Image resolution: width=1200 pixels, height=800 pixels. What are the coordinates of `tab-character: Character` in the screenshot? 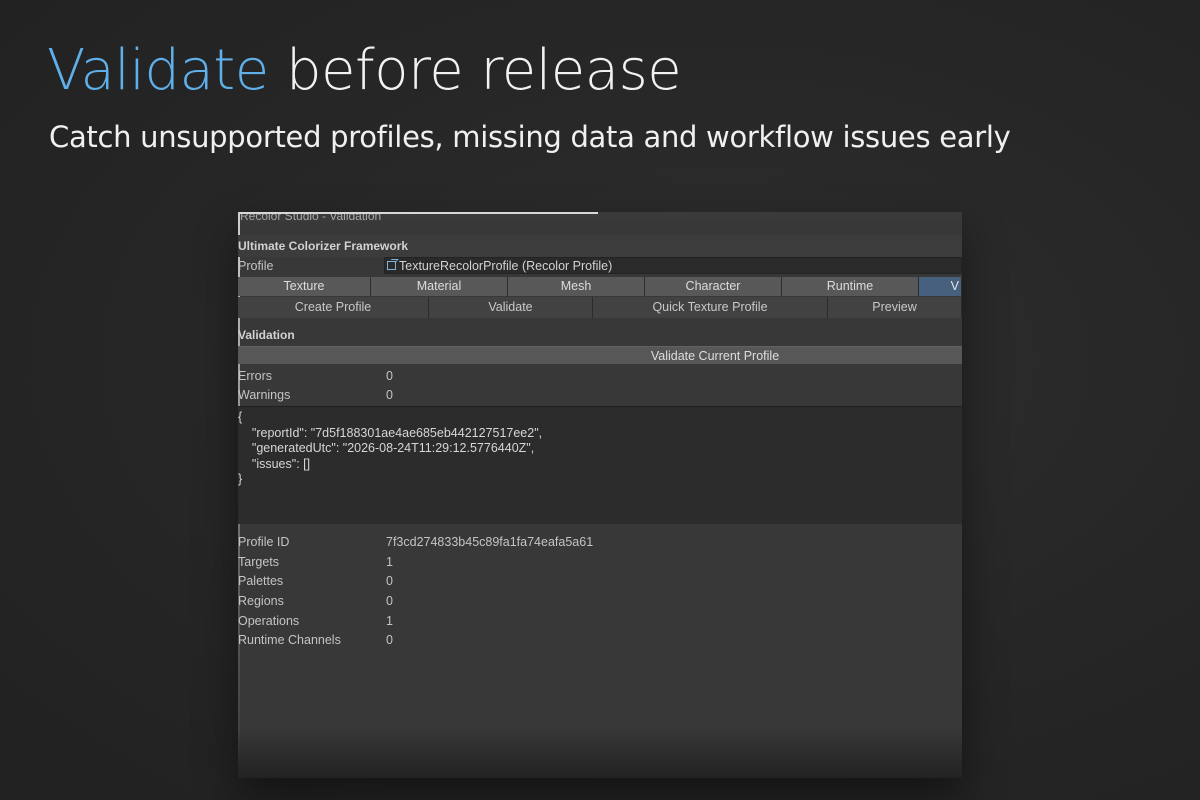 It's located at (713, 286).